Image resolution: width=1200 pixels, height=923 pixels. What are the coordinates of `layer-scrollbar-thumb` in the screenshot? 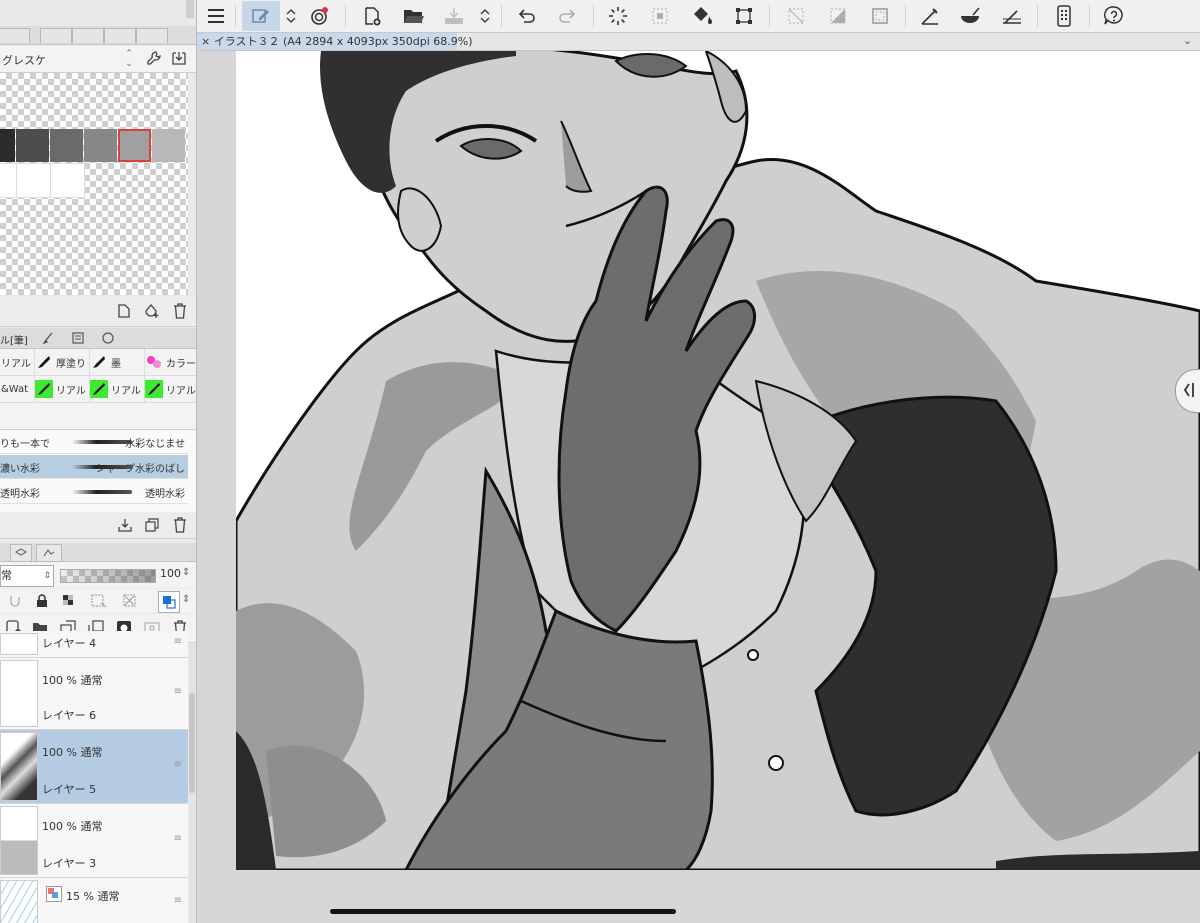 It's located at (192, 743).